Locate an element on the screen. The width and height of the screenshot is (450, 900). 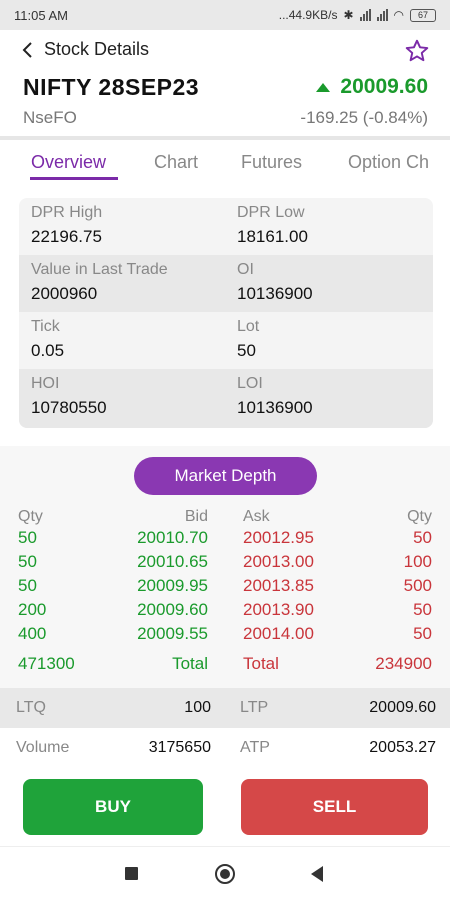
overview-cell: Tick 0.05 is located at coordinates (47, 339).